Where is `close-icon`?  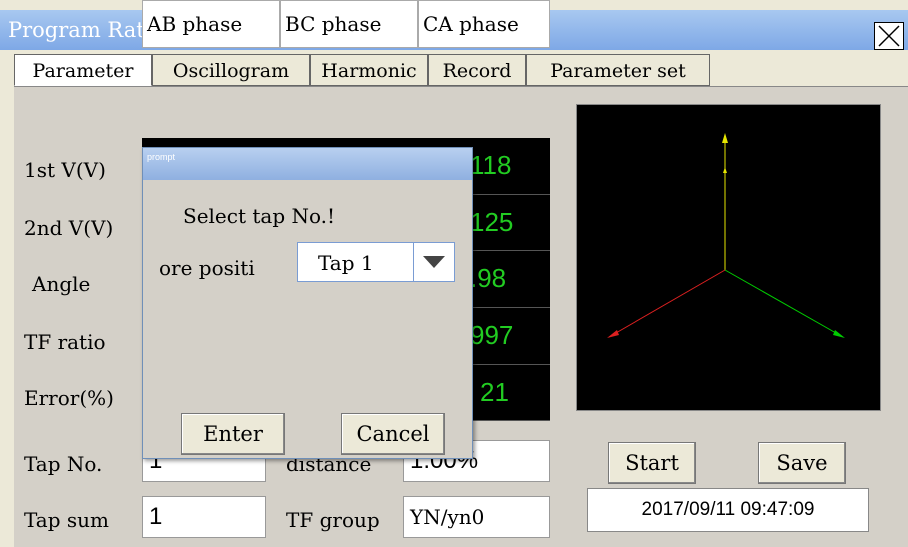
close-icon is located at coordinates (889, 36).